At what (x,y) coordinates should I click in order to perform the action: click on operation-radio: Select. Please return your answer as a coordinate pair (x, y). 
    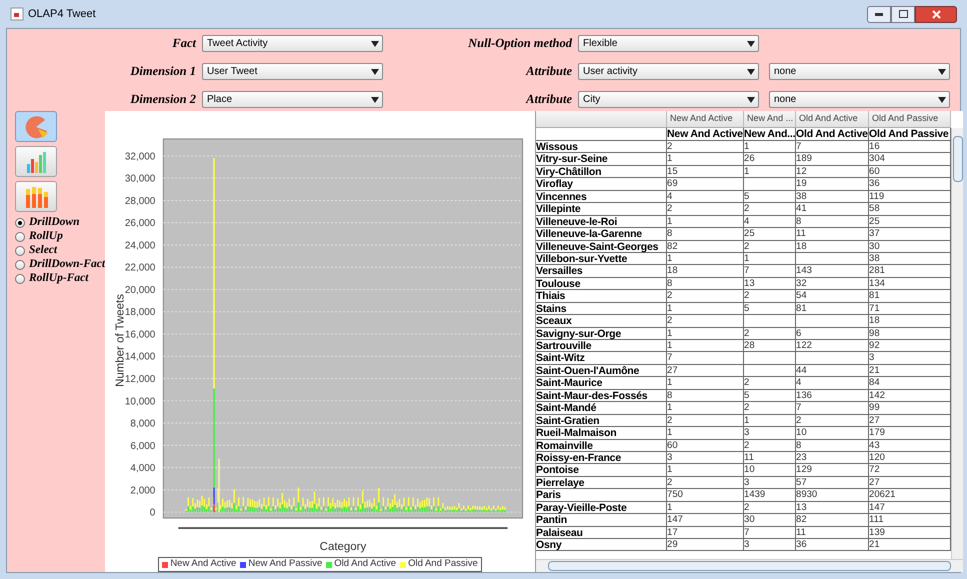
    Looking at the image, I should click on (60, 251).